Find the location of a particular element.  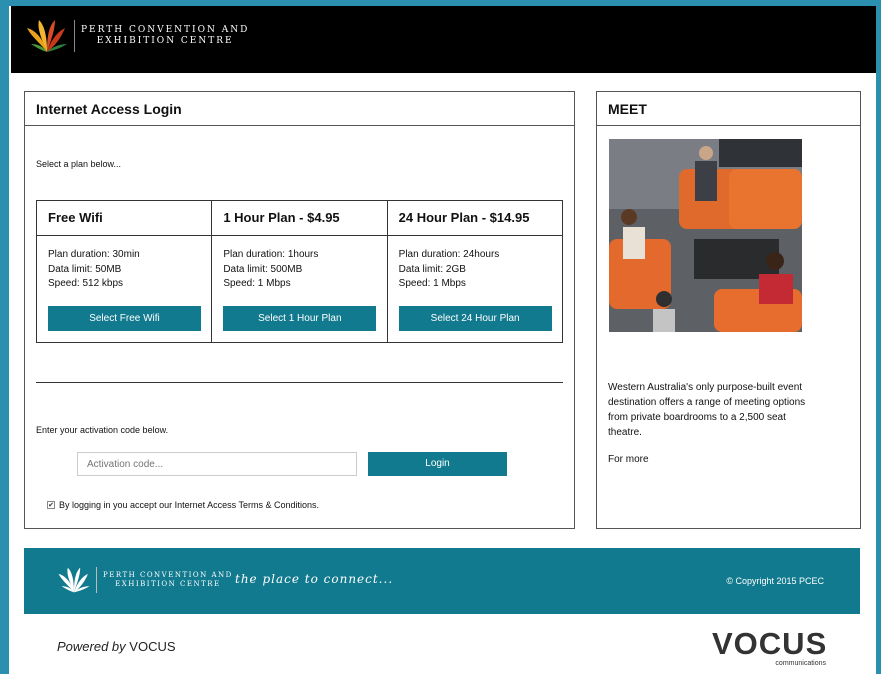

plan-duration: Plan duration: 1hours is located at coordinates (271, 254).